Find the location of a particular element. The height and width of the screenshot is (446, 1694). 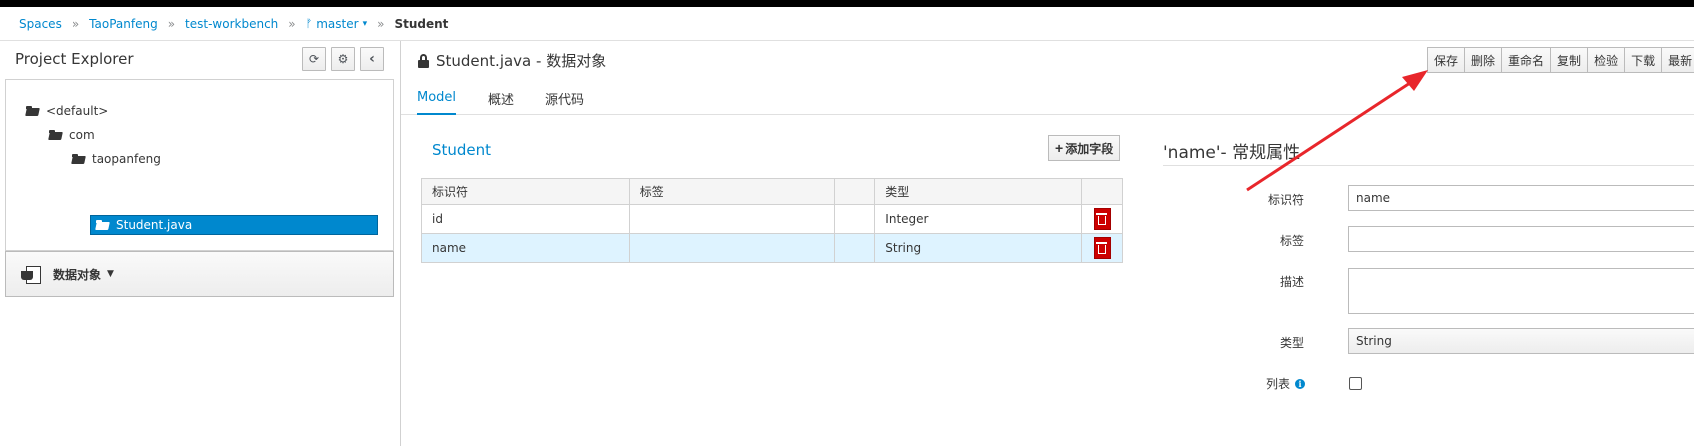

cell-identifier: id is located at coordinates (525, 219).